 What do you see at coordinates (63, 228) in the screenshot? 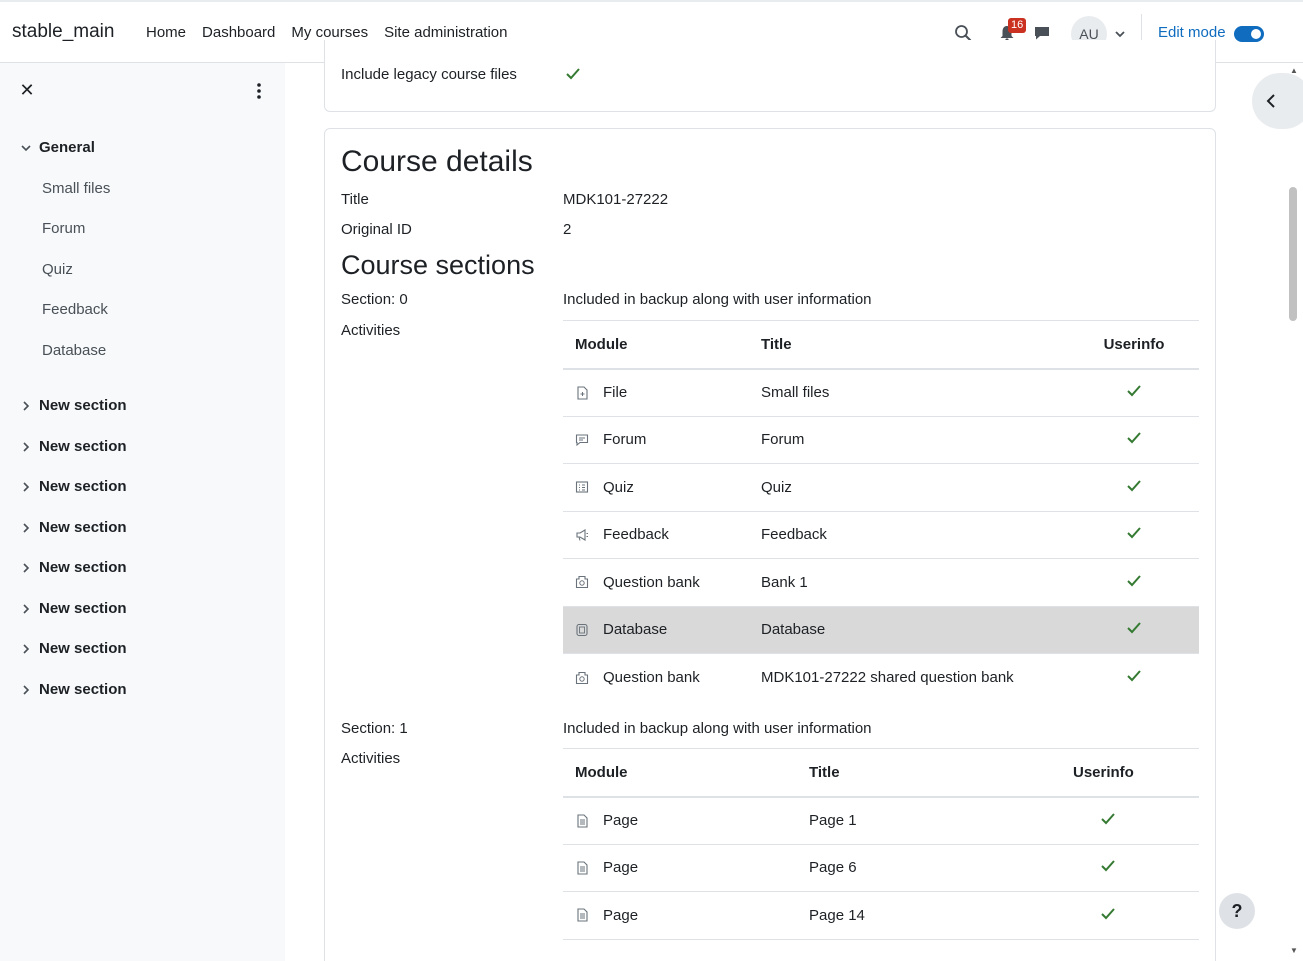
I see `course-index-item-forum: Forum` at bounding box center [63, 228].